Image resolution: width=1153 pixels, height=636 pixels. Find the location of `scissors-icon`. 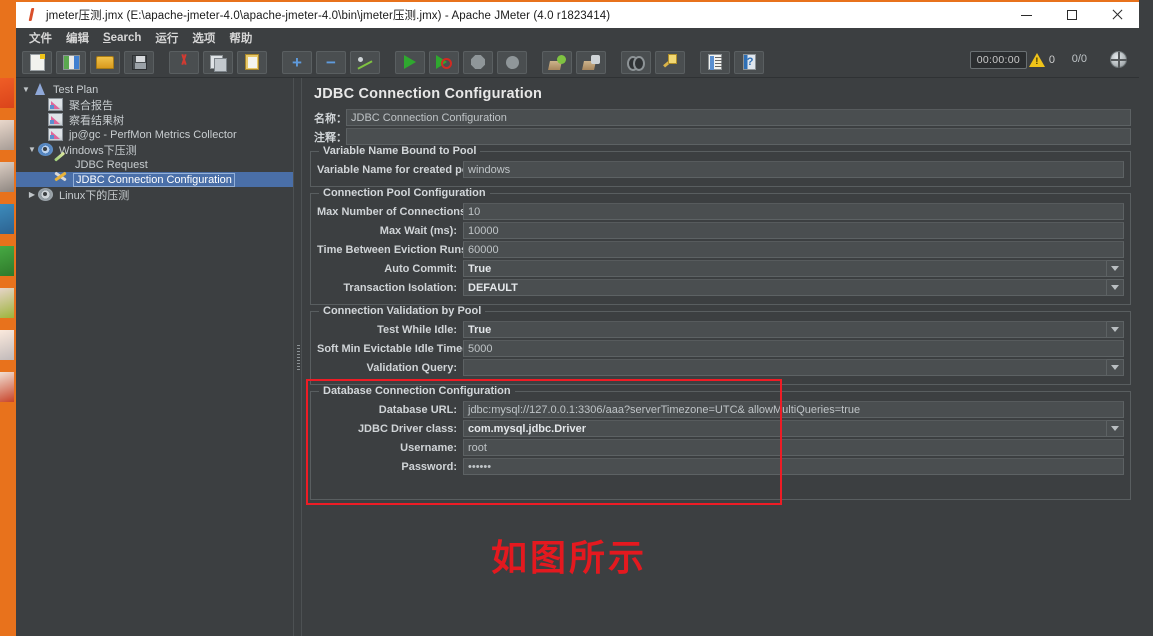

scissors-icon is located at coordinates (184, 62).